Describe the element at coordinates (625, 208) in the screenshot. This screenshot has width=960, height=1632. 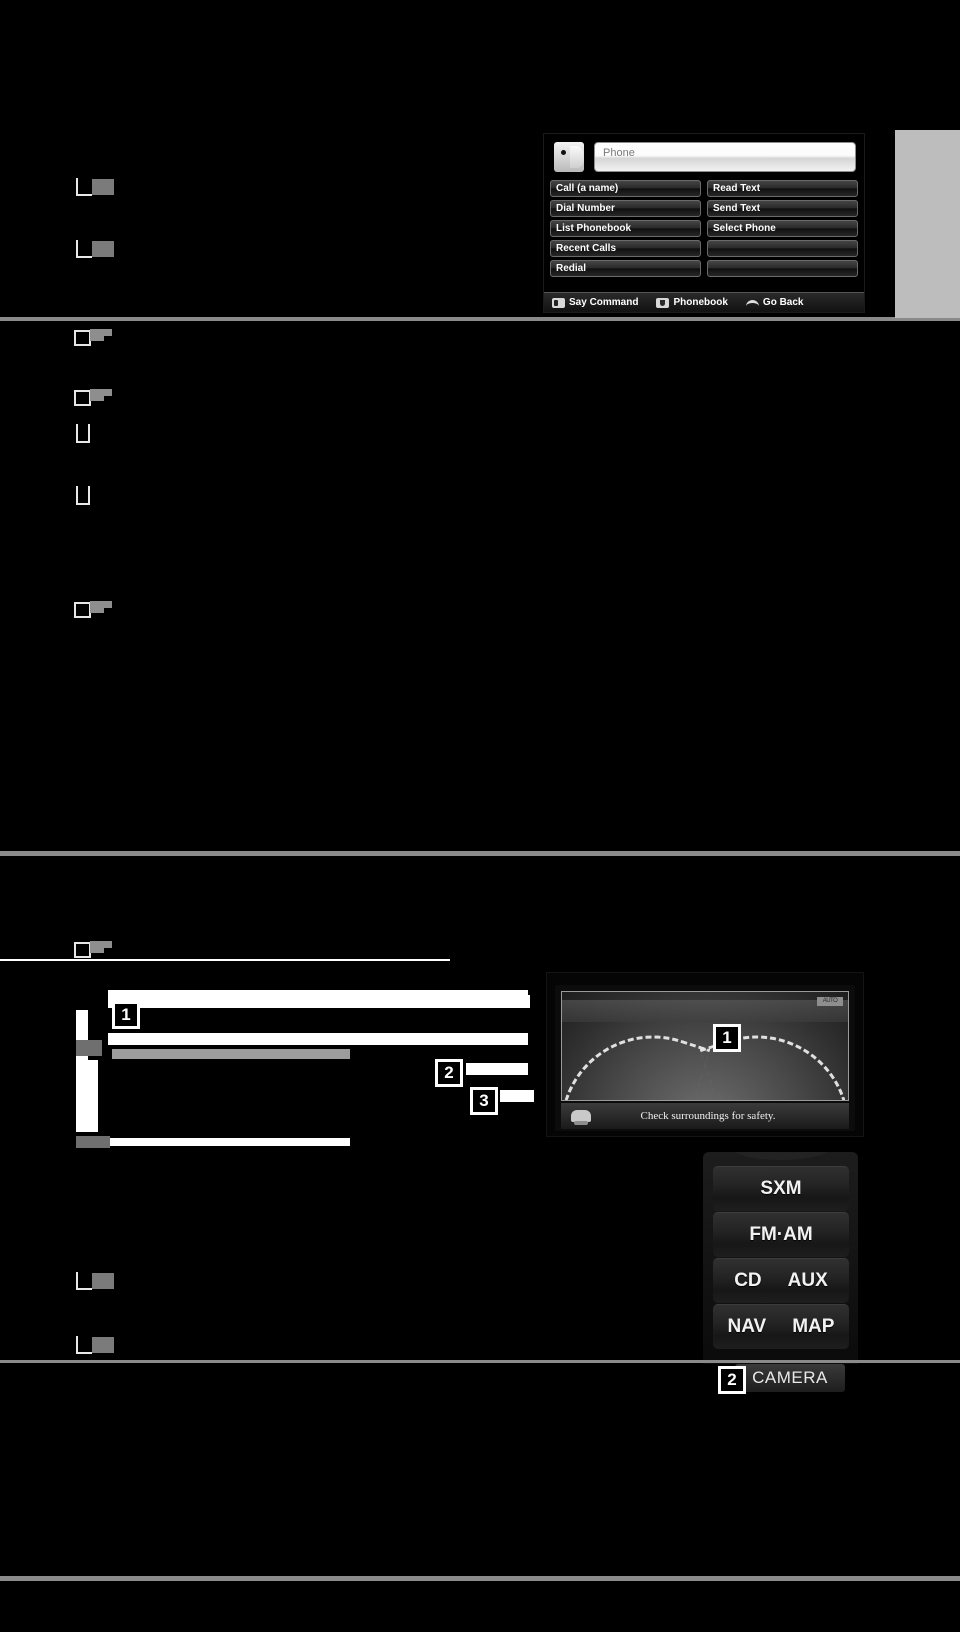
I see `command-dial-number: Dial Number` at that location.